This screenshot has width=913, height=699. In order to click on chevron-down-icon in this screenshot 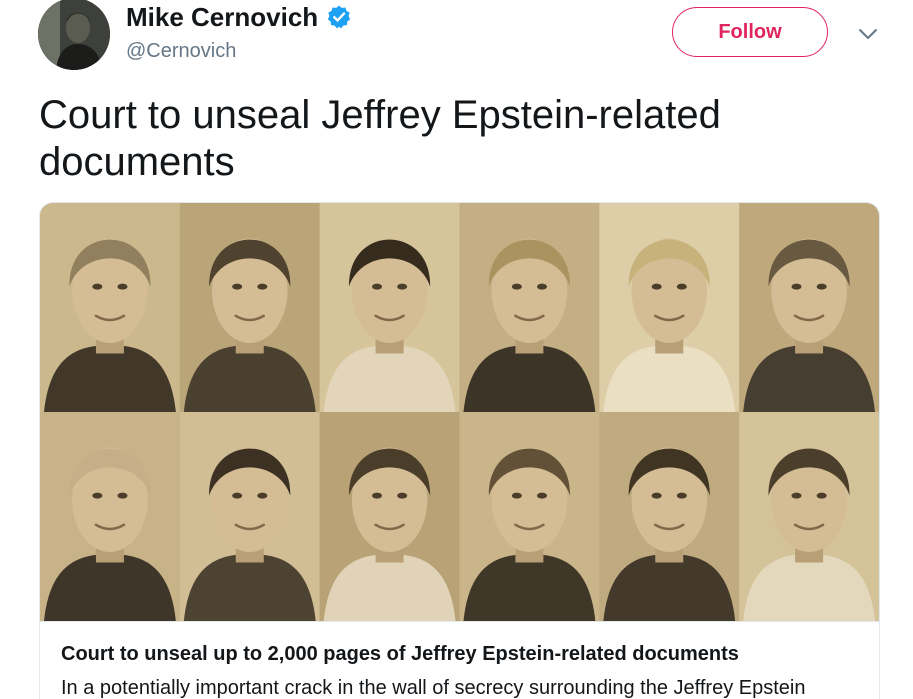, I will do `click(868, 34)`.